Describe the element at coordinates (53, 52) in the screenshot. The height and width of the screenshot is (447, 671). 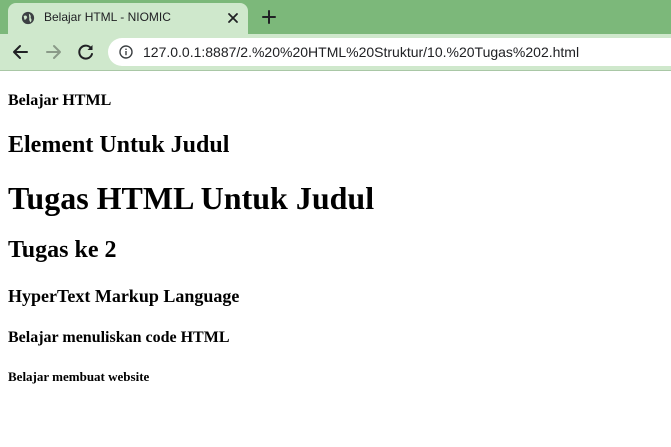
I see `forward-arrow-icon` at that location.